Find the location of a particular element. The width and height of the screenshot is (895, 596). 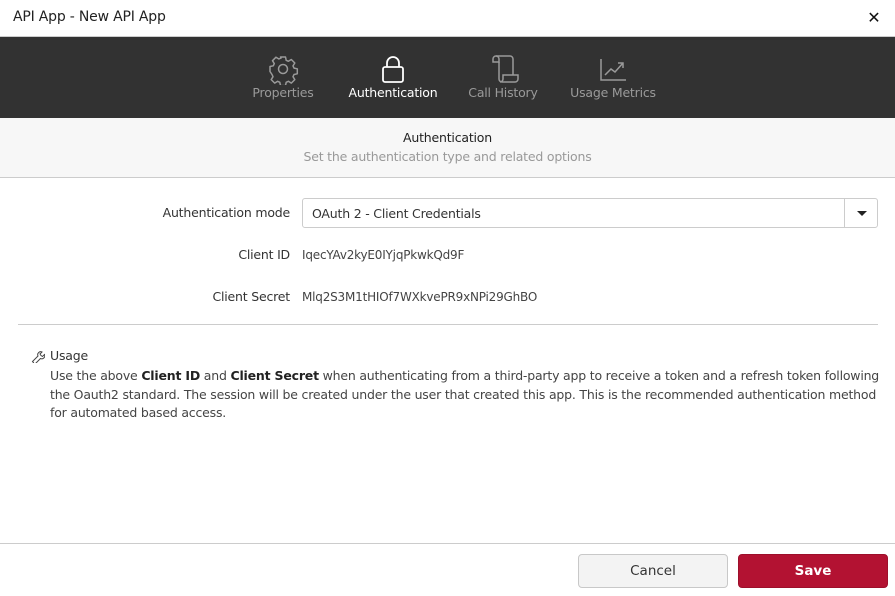

caret-down-icon is located at coordinates (862, 213).